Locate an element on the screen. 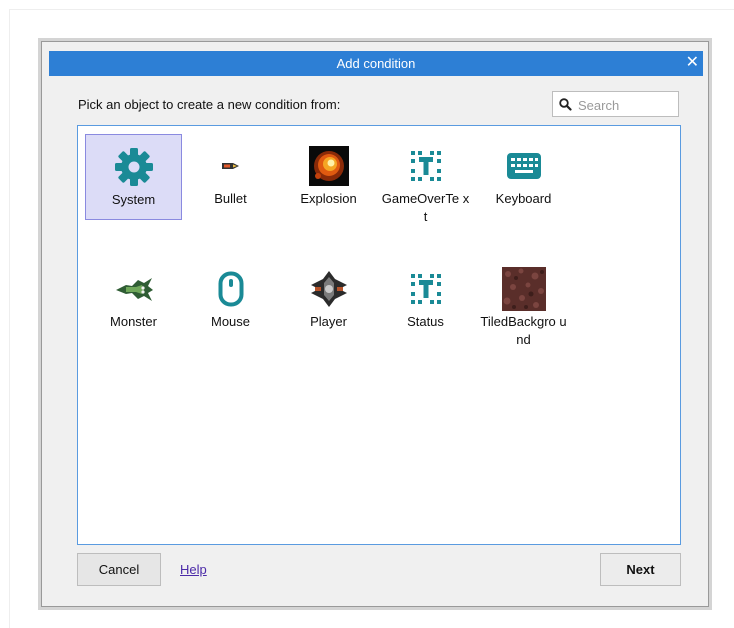  keyboard-icon is located at coordinates (524, 166).